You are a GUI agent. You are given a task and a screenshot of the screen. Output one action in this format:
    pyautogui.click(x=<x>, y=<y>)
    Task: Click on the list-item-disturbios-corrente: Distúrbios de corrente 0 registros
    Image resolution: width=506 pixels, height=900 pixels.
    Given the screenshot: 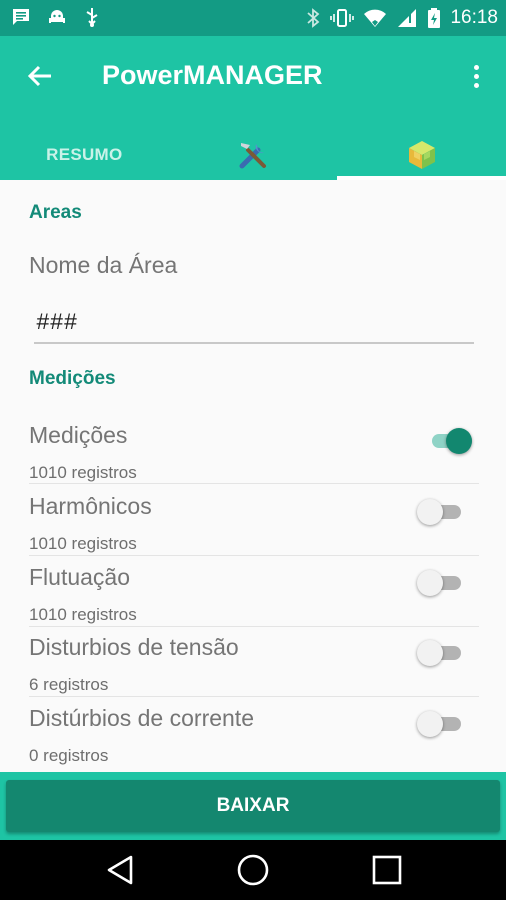 What is the action you would take?
    pyautogui.click(x=253, y=738)
    